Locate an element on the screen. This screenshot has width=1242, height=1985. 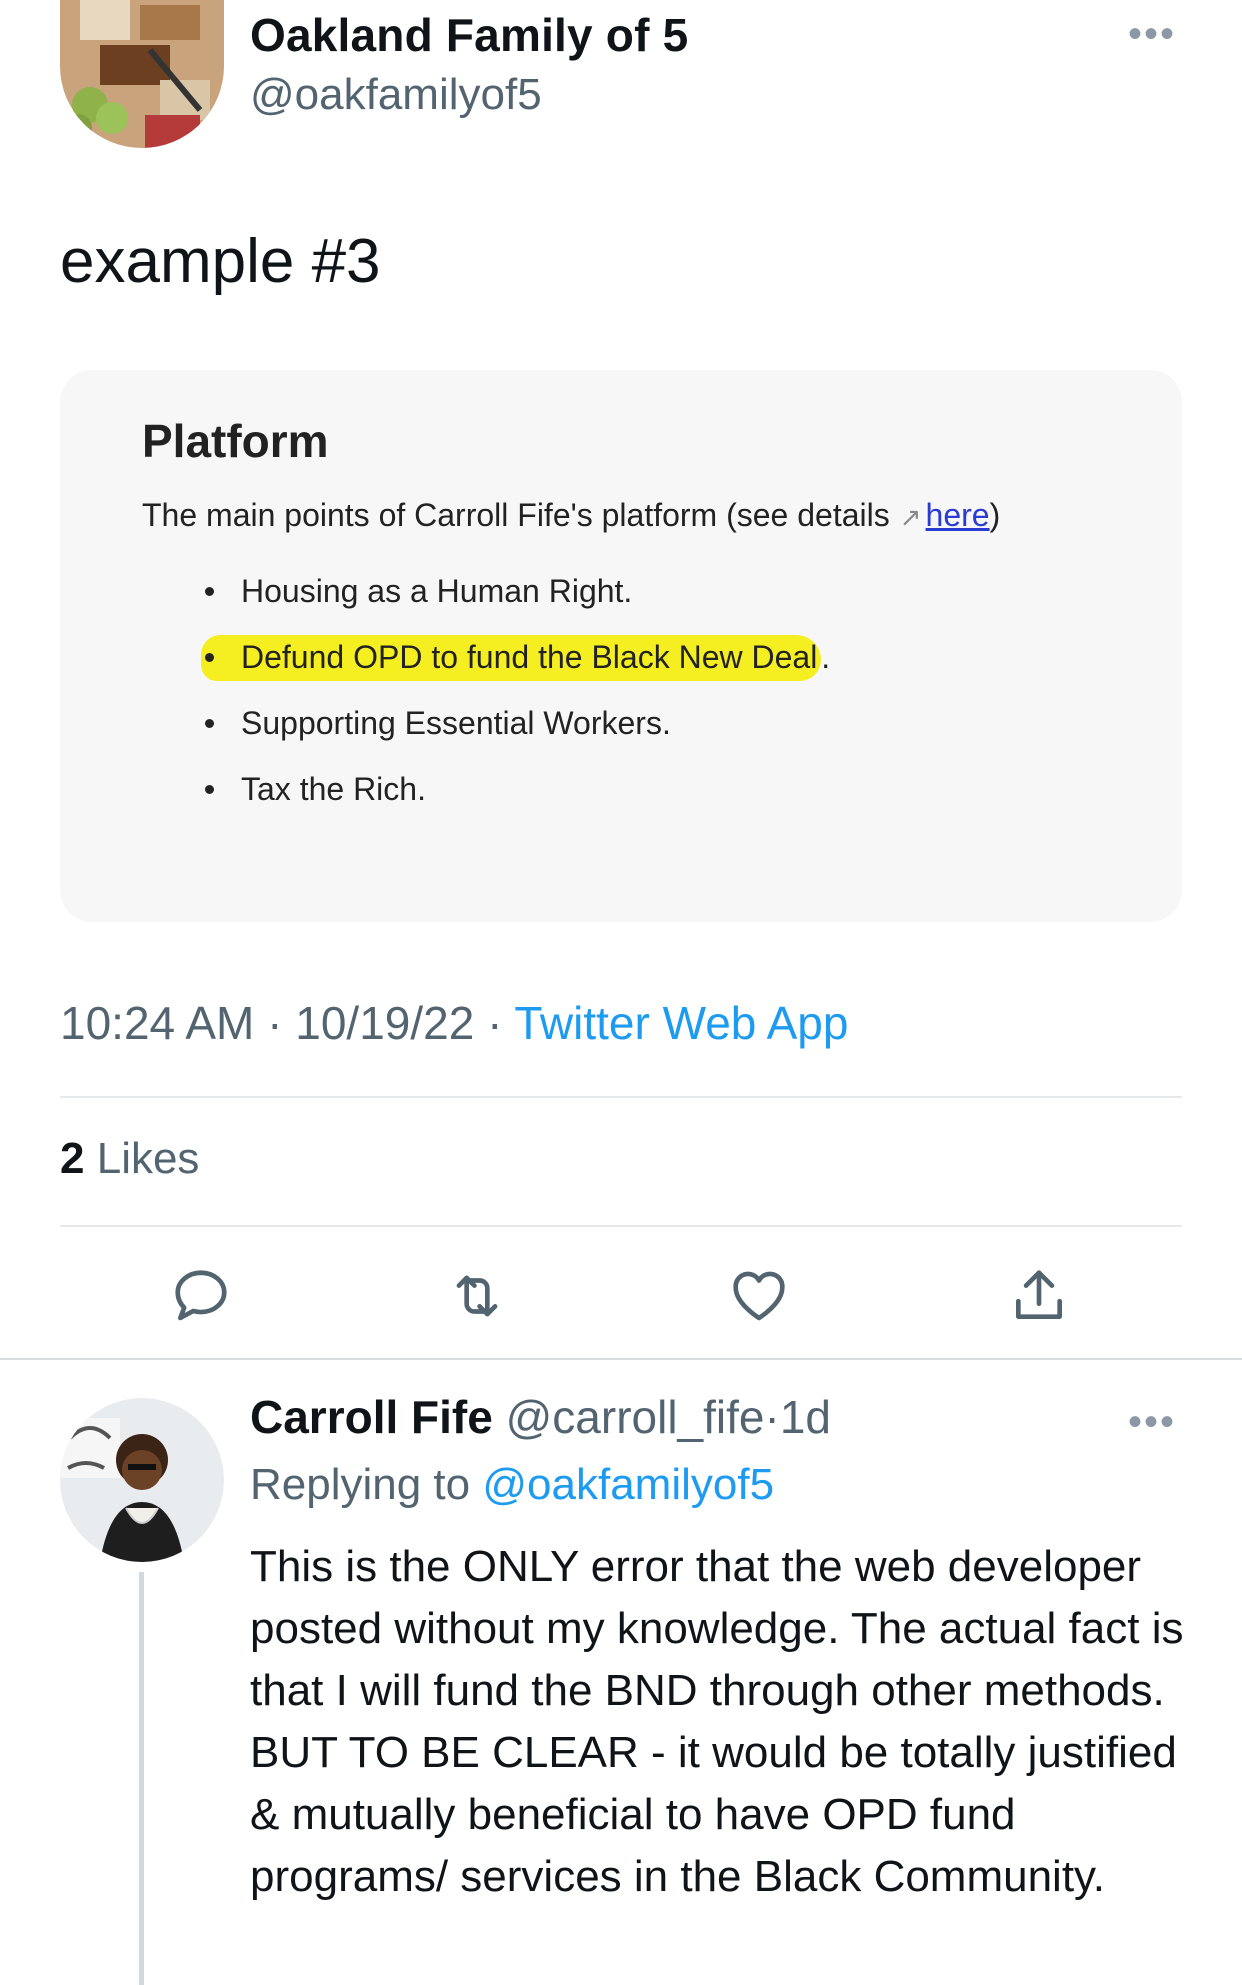
tweet-time: 10:24 AM is located at coordinates (157, 1023).